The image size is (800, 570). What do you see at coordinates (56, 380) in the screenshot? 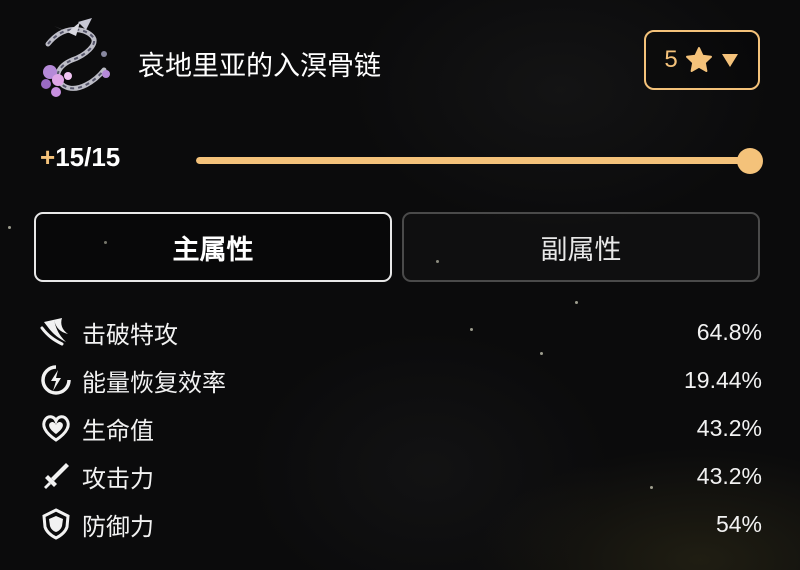
I see `energy-regen-icon` at bounding box center [56, 380].